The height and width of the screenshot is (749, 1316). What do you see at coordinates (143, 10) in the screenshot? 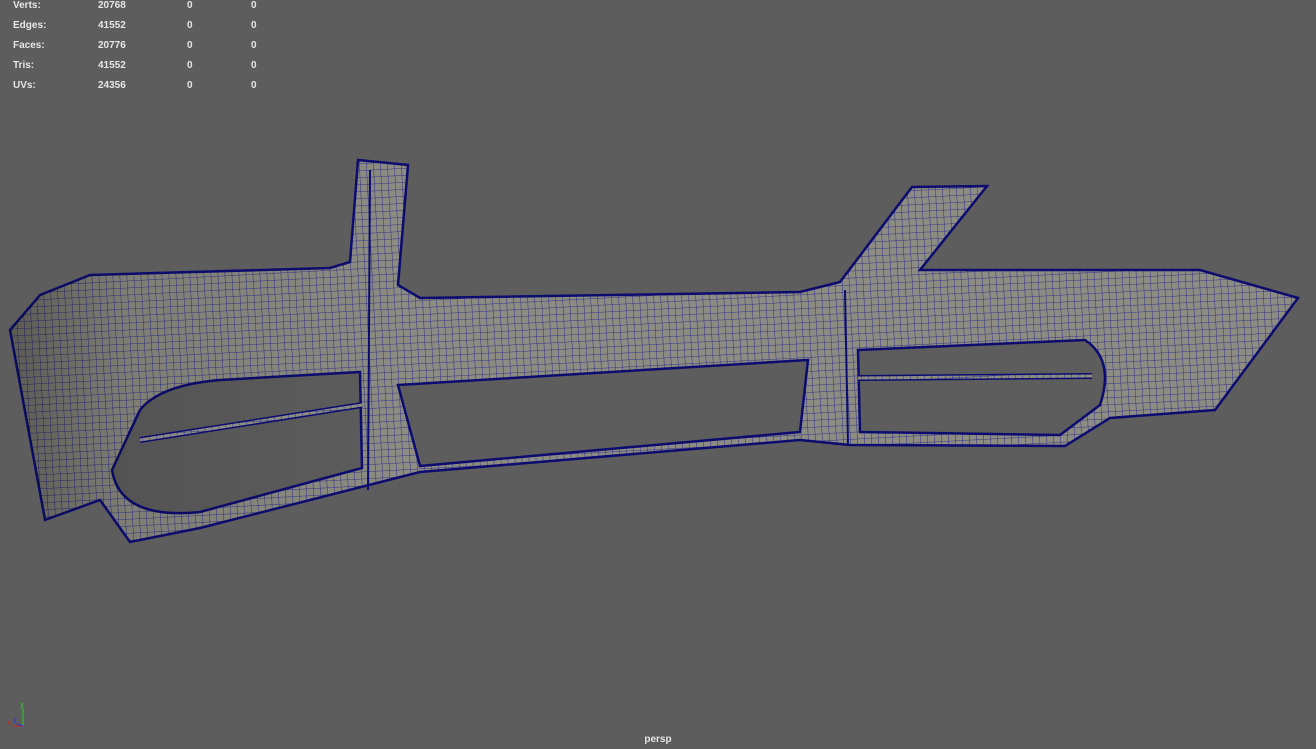
I see `stat-row-verts: Verts: 20768 0 0` at bounding box center [143, 10].